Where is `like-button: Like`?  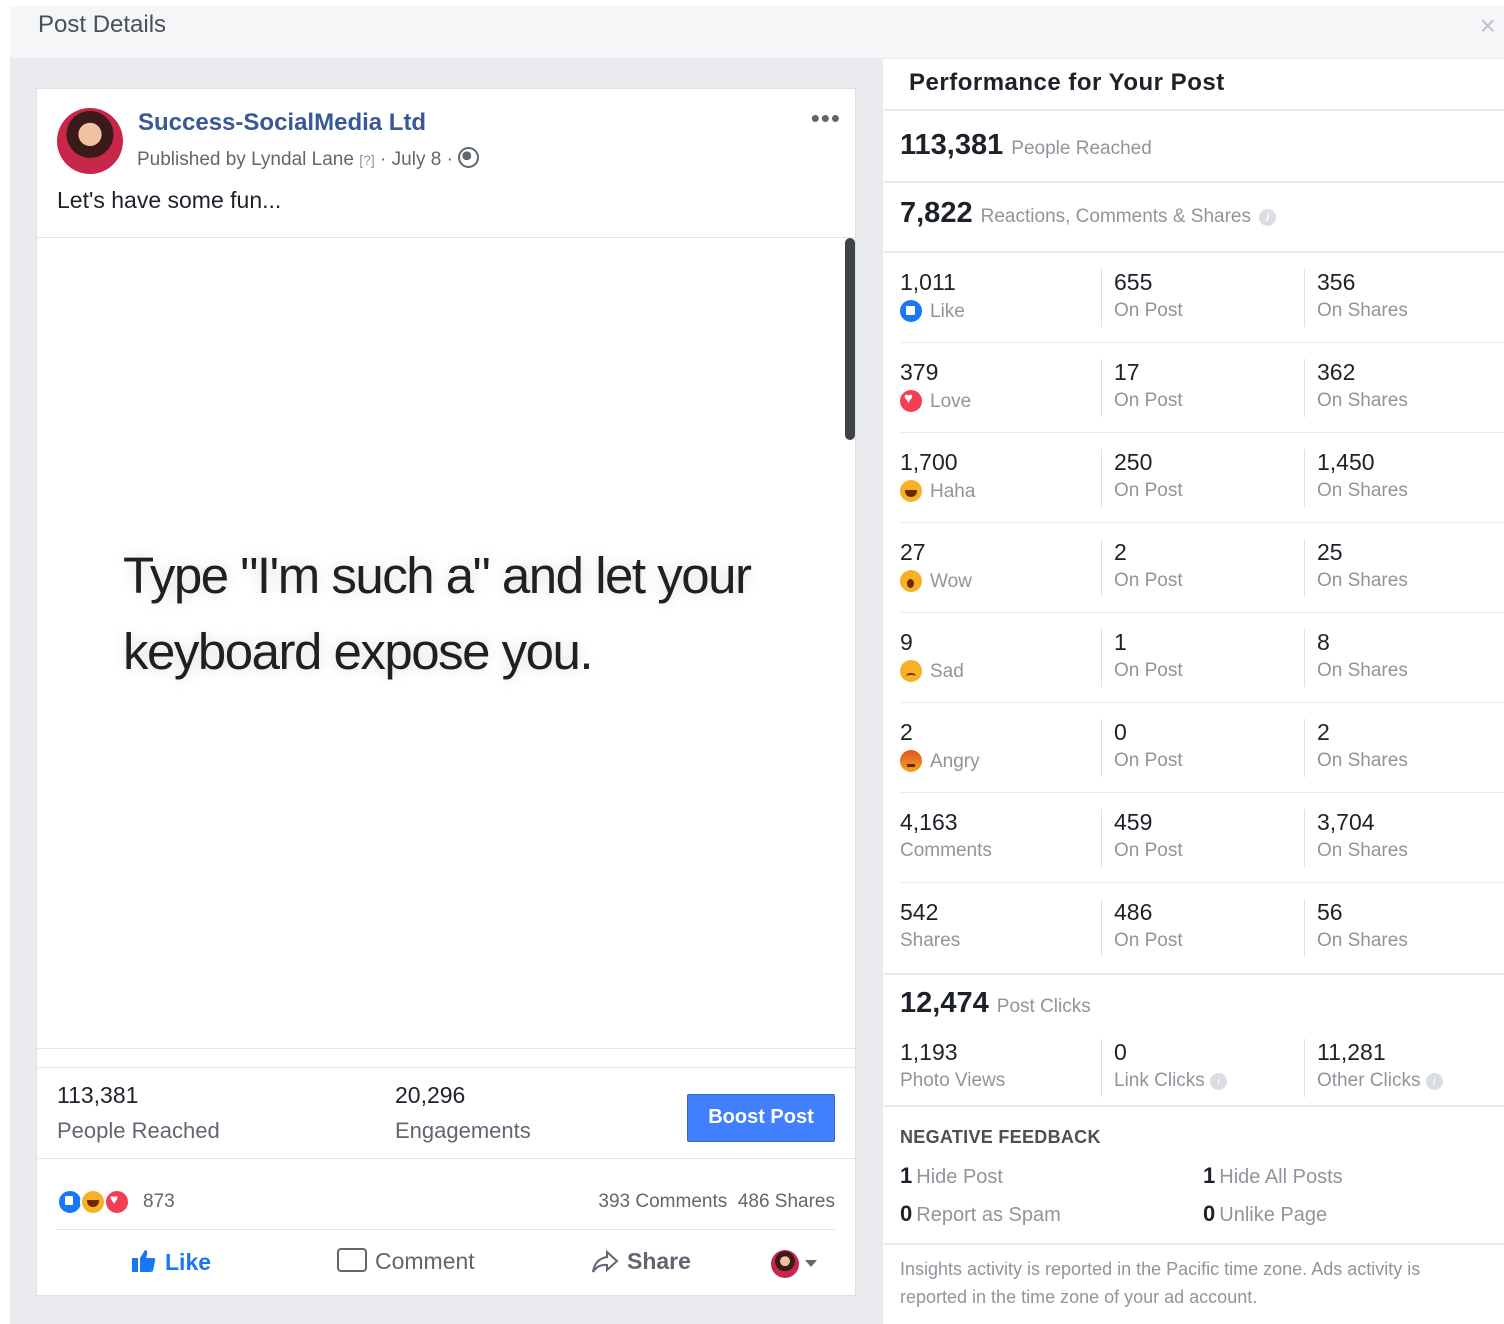
like-button: Like is located at coordinates (171, 1262).